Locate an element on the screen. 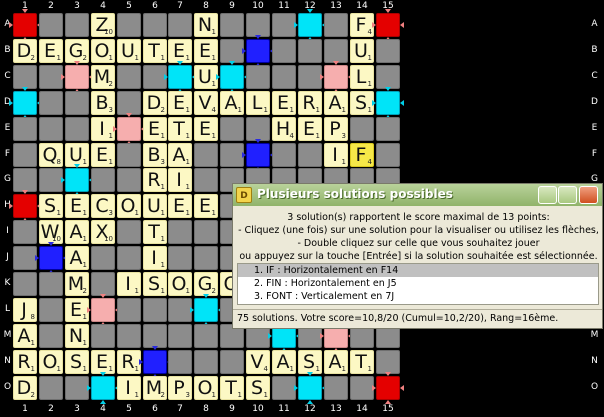 The image size is (604, 417). dialog-title-bar: D Plusieurs solutions possibles is located at coordinates (417, 195).